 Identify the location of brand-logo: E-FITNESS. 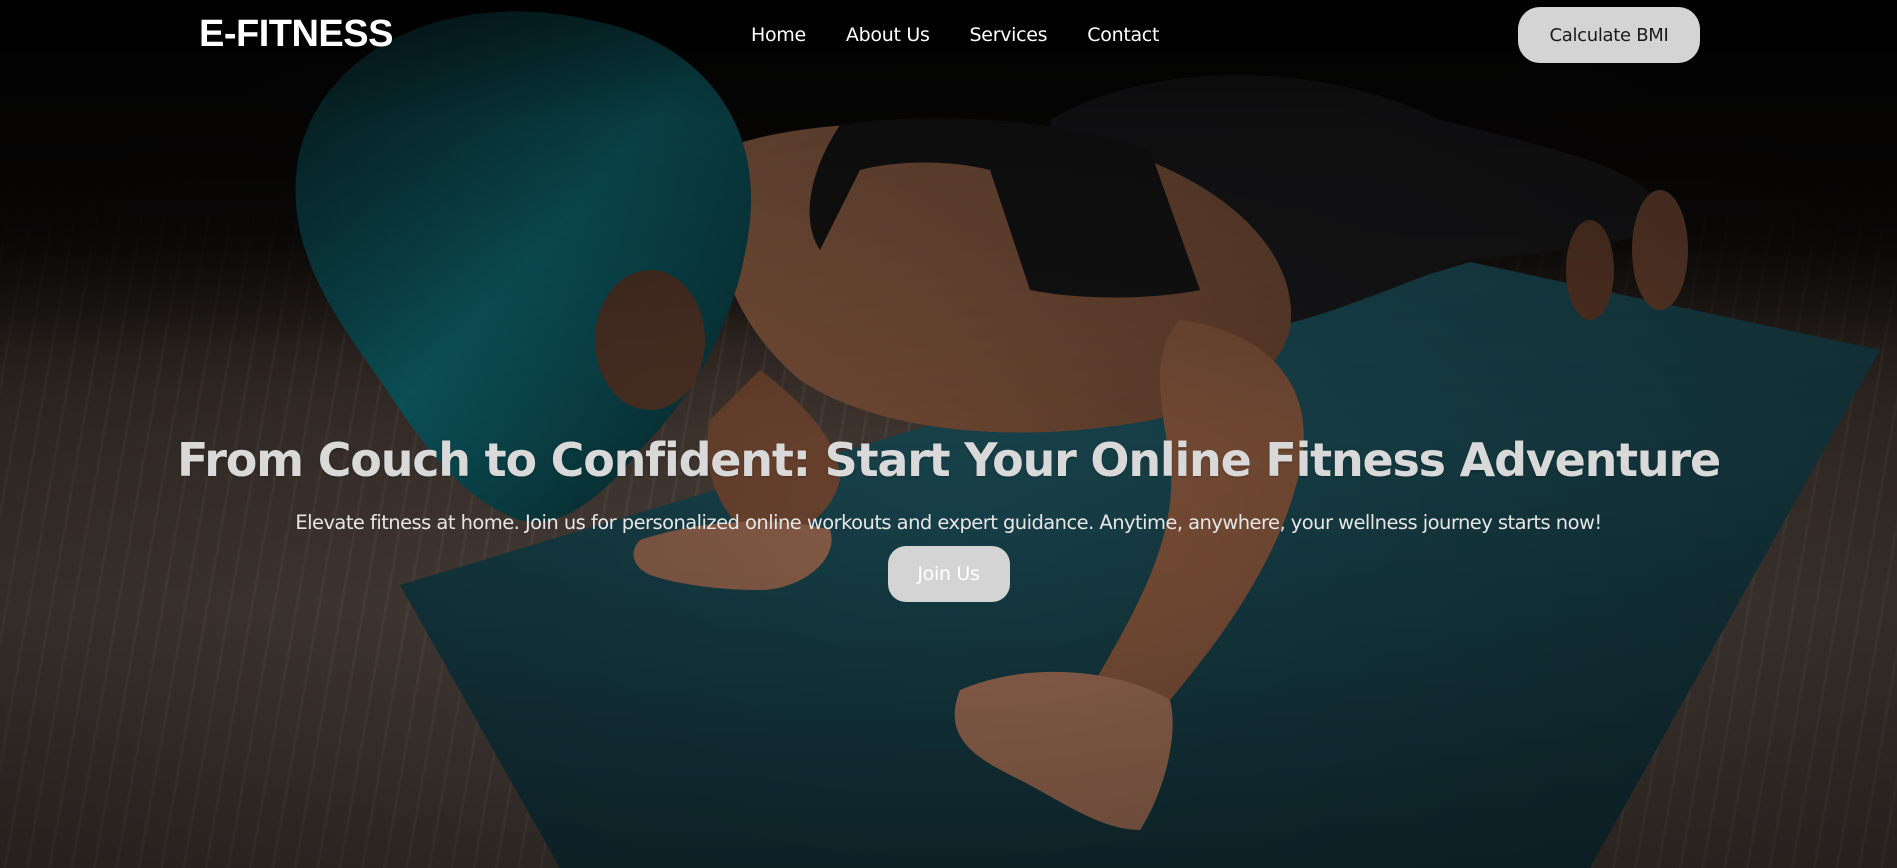
(296, 34).